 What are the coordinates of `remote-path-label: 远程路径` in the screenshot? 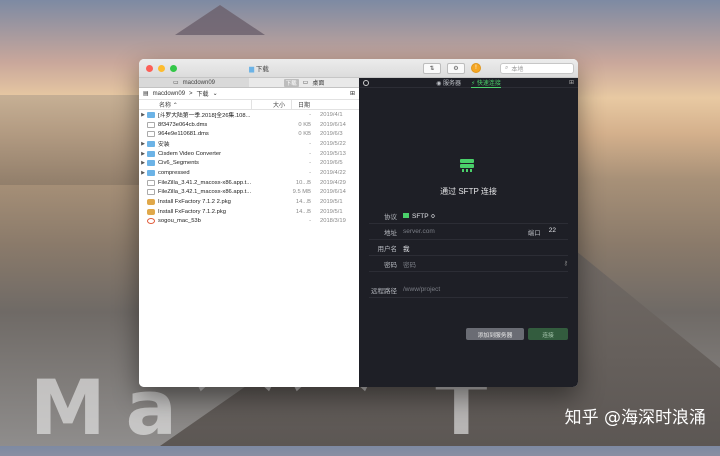 It's located at (384, 291).